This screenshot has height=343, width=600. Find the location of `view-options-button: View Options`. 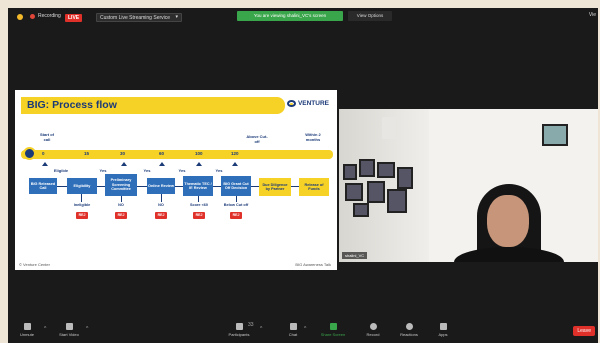

view-options-button: View Options is located at coordinates (370, 16).